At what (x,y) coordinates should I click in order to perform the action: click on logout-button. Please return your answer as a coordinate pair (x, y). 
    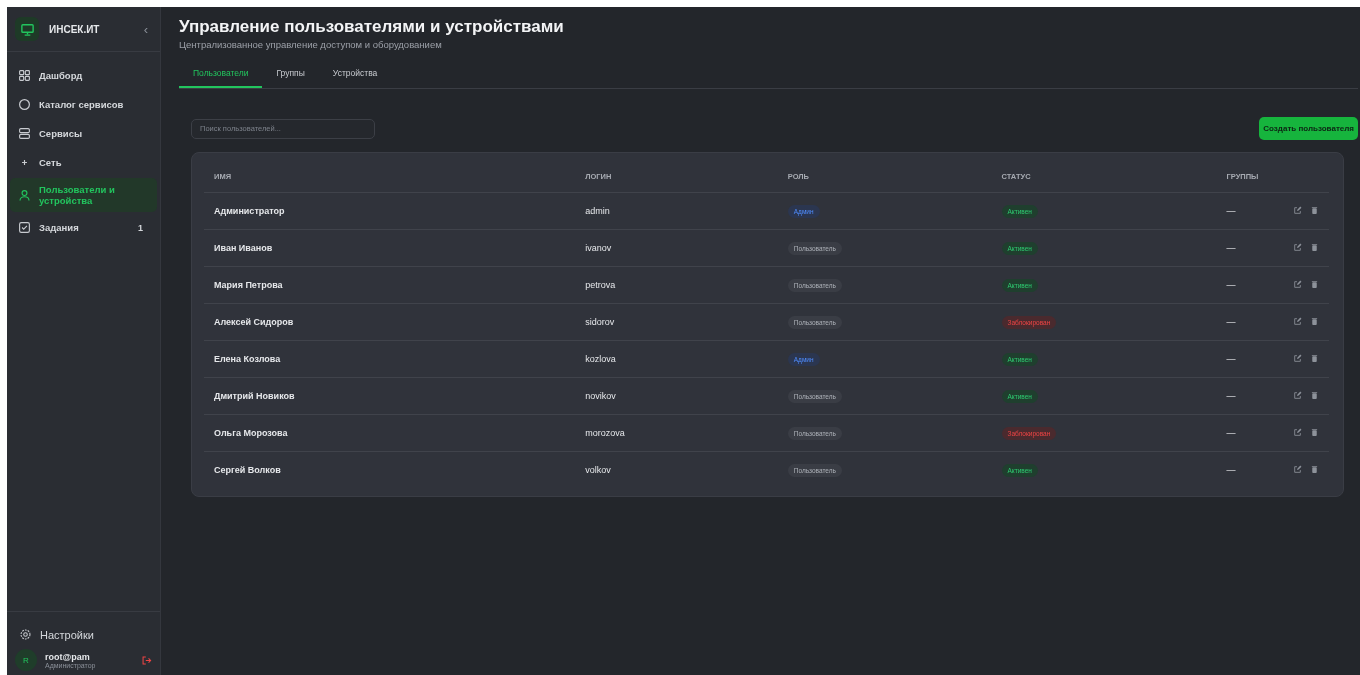
    Looking at the image, I should click on (146, 660).